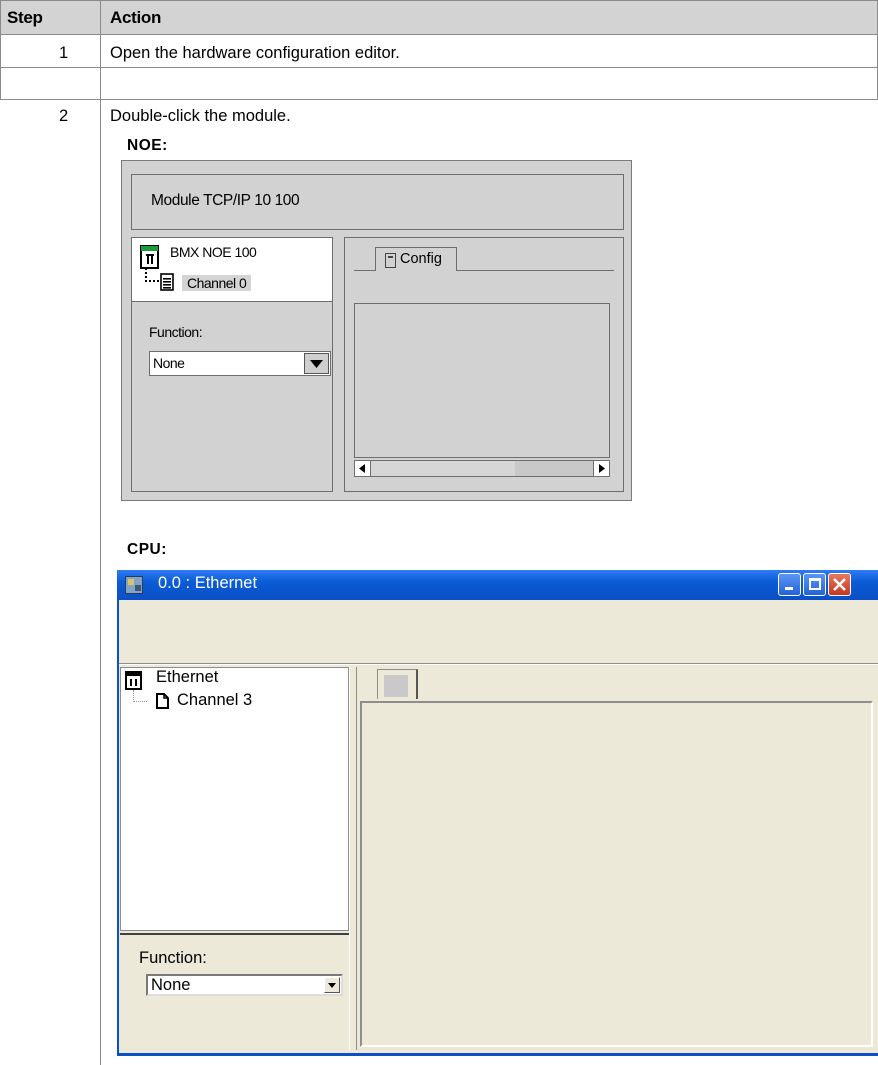 The height and width of the screenshot is (1065, 878). I want to click on noe-right-panel: Config, so click(484, 364).